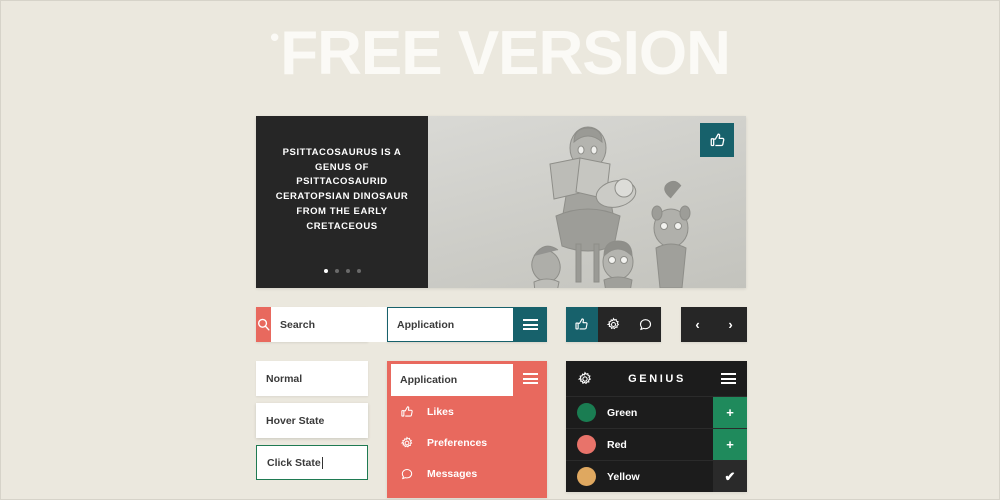 The height and width of the screenshot is (500, 1000). Describe the element at coordinates (622, 412) in the screenshot. I see `genius-row-label: Green` at that location.